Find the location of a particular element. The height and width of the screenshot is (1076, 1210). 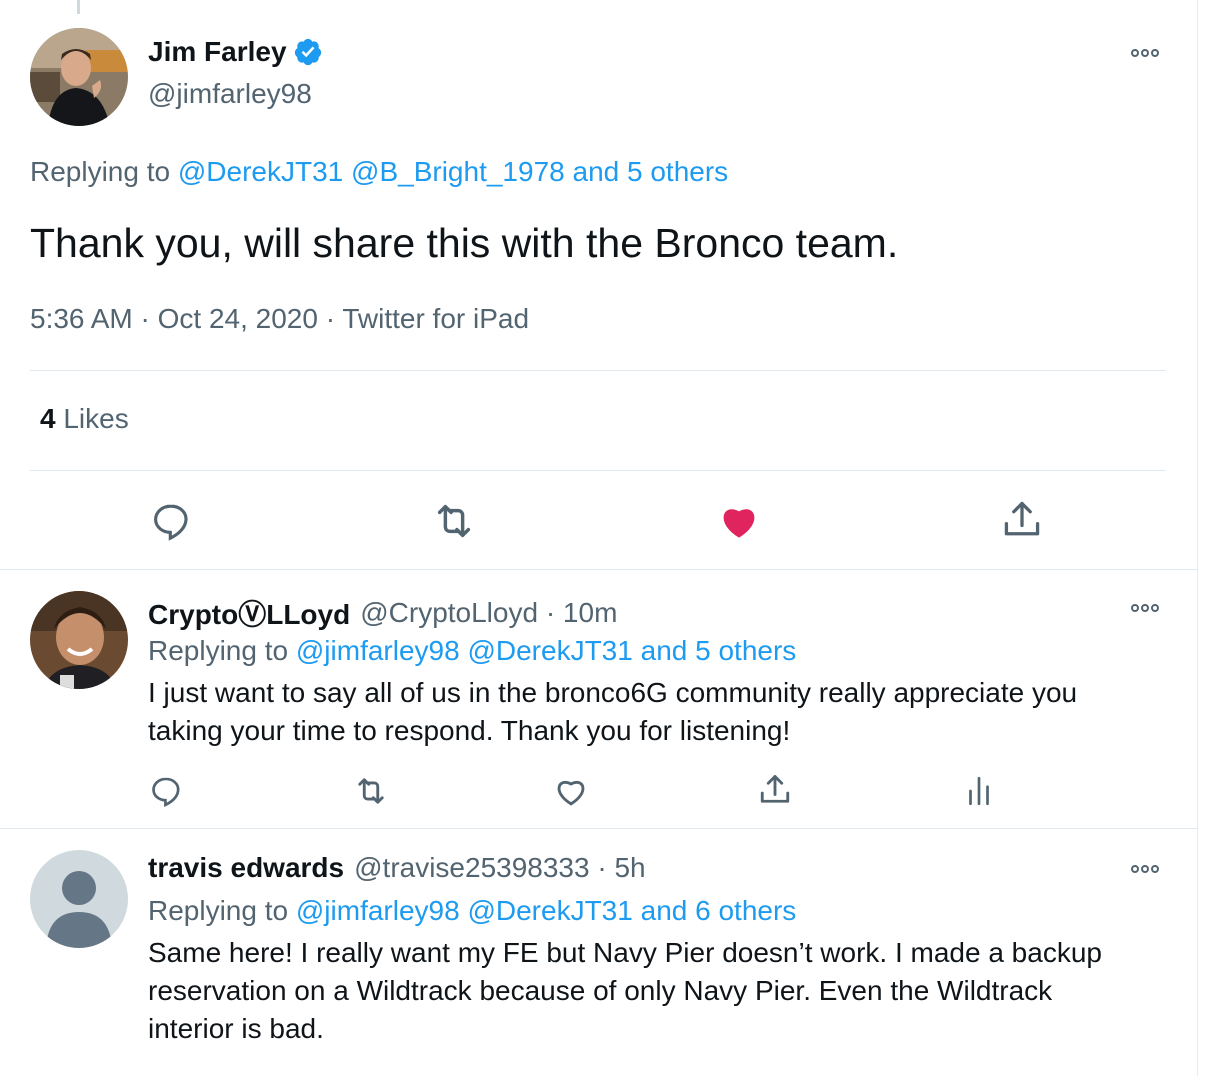

likes-count: 4 Likes is located at coordinates (84, 419).